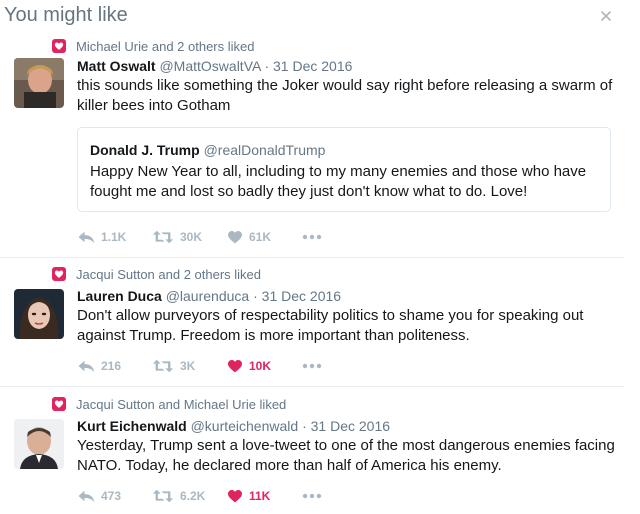  I want to click on tweet-header: Lauren Duca @laurenduca · 31 Dec 2016, so click(209, 296).